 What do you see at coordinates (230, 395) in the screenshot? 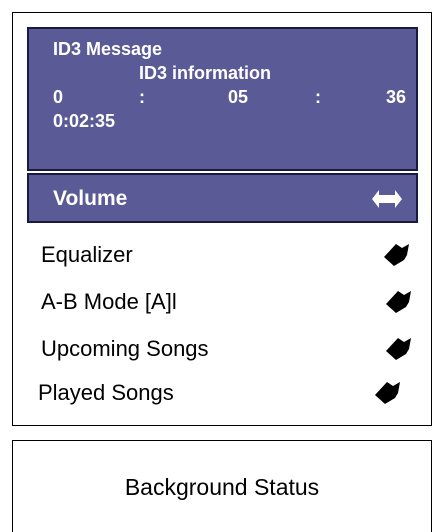
I see `menu-item-played-songs: Played Songs` at bounding box center [230, 395].